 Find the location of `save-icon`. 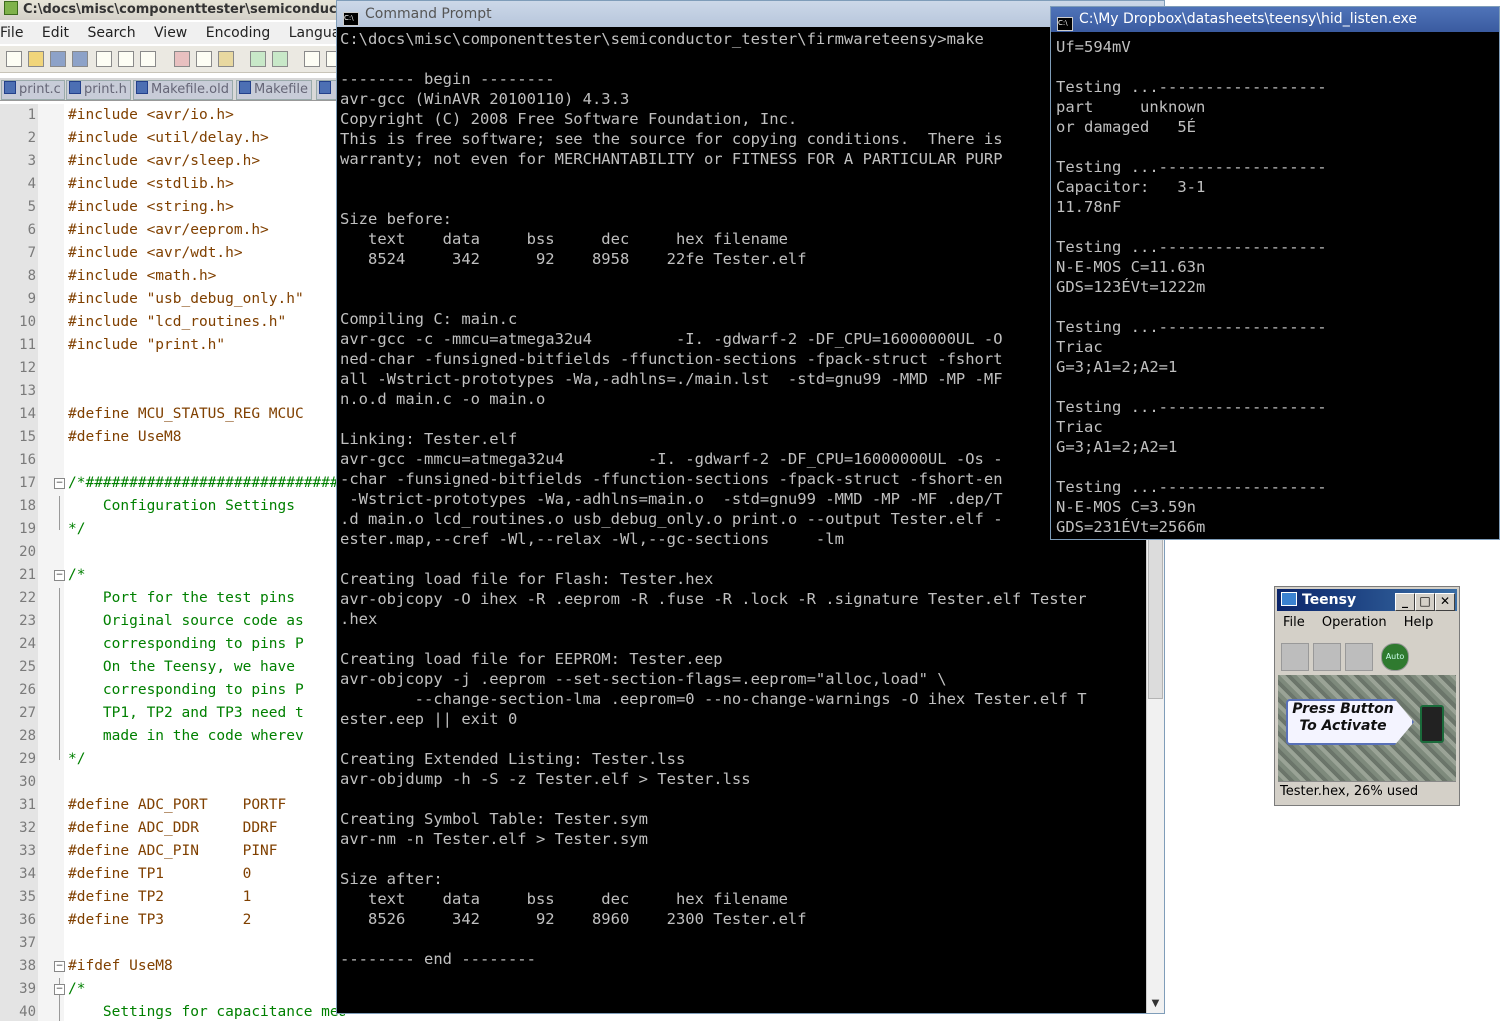

save-icon is located at coordinates (58, 59).